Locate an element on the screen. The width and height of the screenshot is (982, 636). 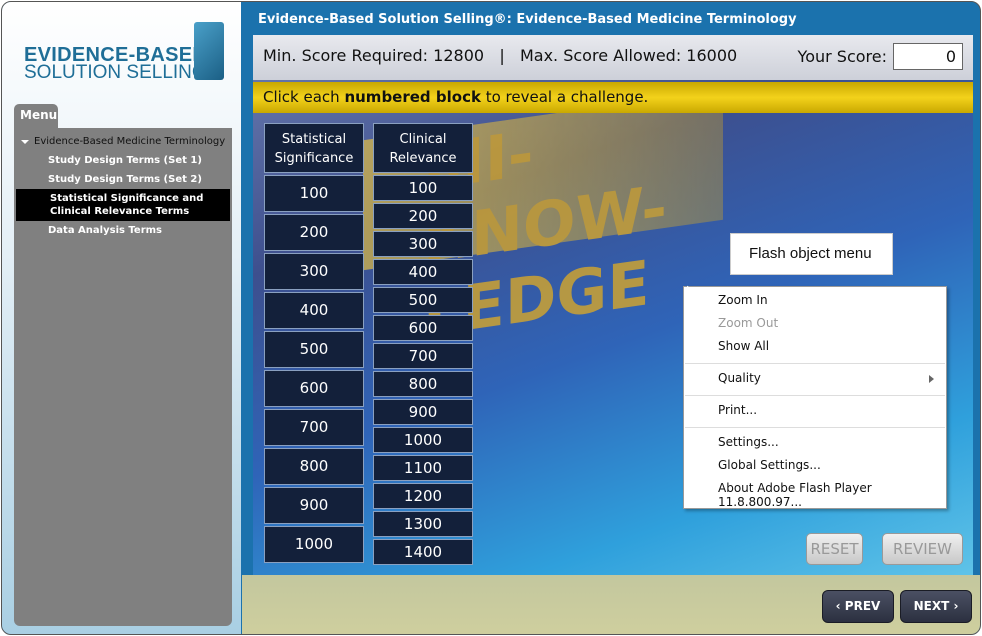
numbered-block: 1200 is located at coordinates (423, 496).